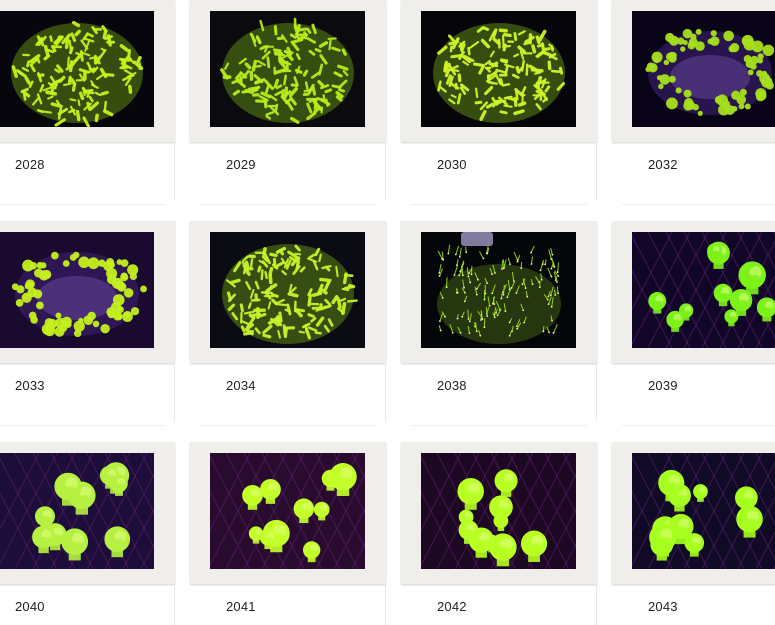 Image resolution: width=775 pixels, height=625 pixels. I want to click on thumbnail-caption: 2028, so click(30, 164).